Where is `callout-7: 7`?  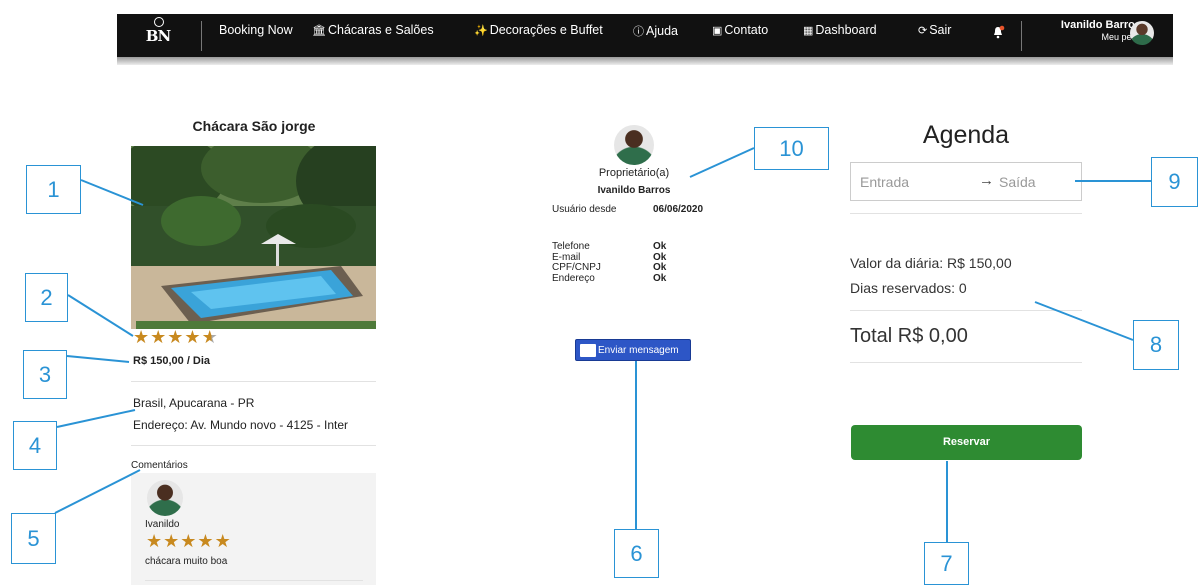 callout-7: 7 is located at coordinates (946, 563).